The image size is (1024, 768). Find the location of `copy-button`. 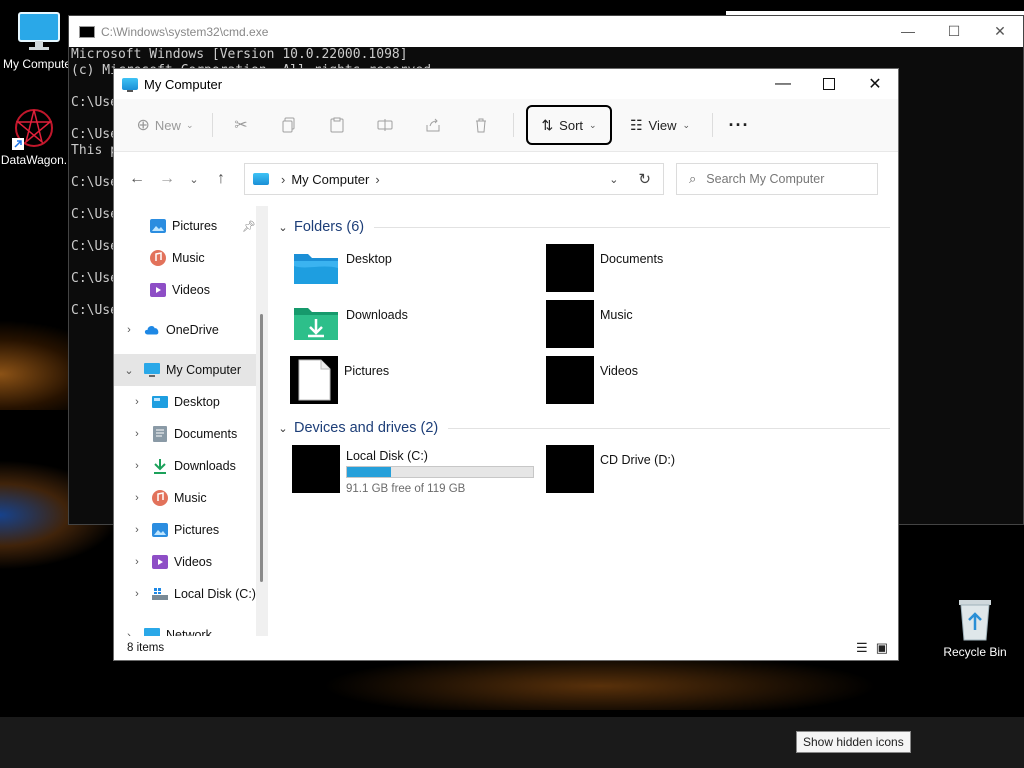

copy-button is located at coordinates (289, 125).